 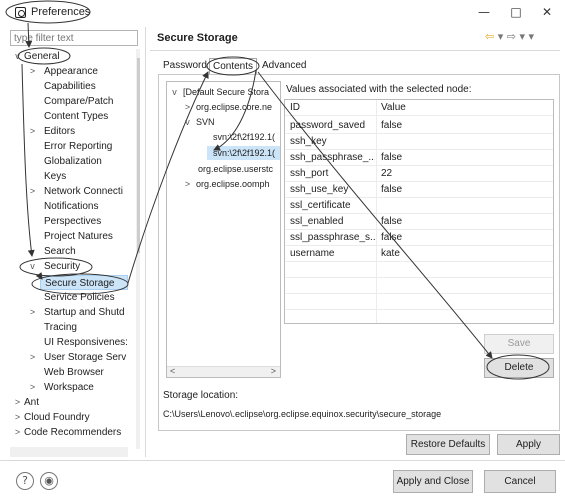 I want to click on tree-item-label: Workspace, so click(x=69, y=387).